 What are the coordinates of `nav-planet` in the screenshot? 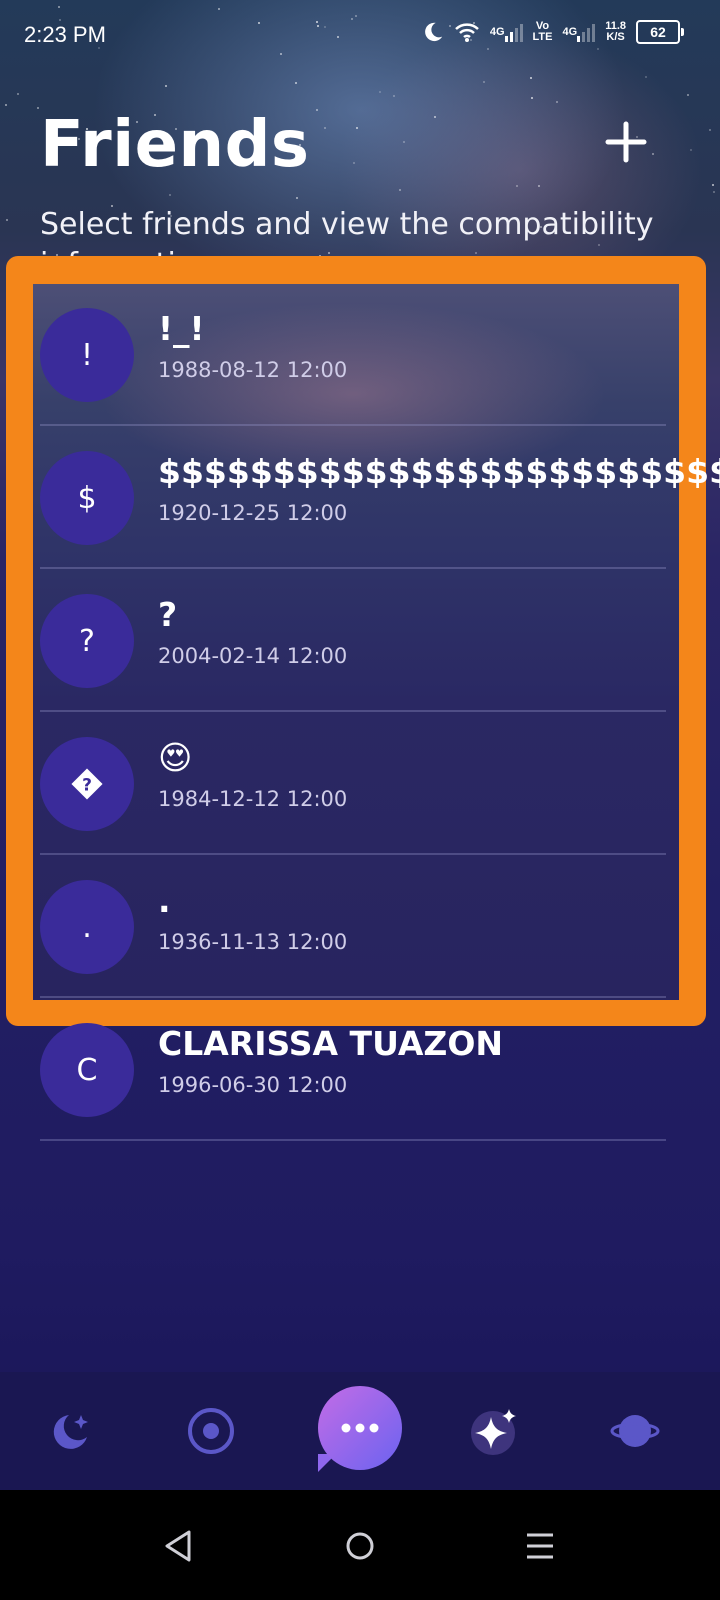 It's located at (635, 1431).